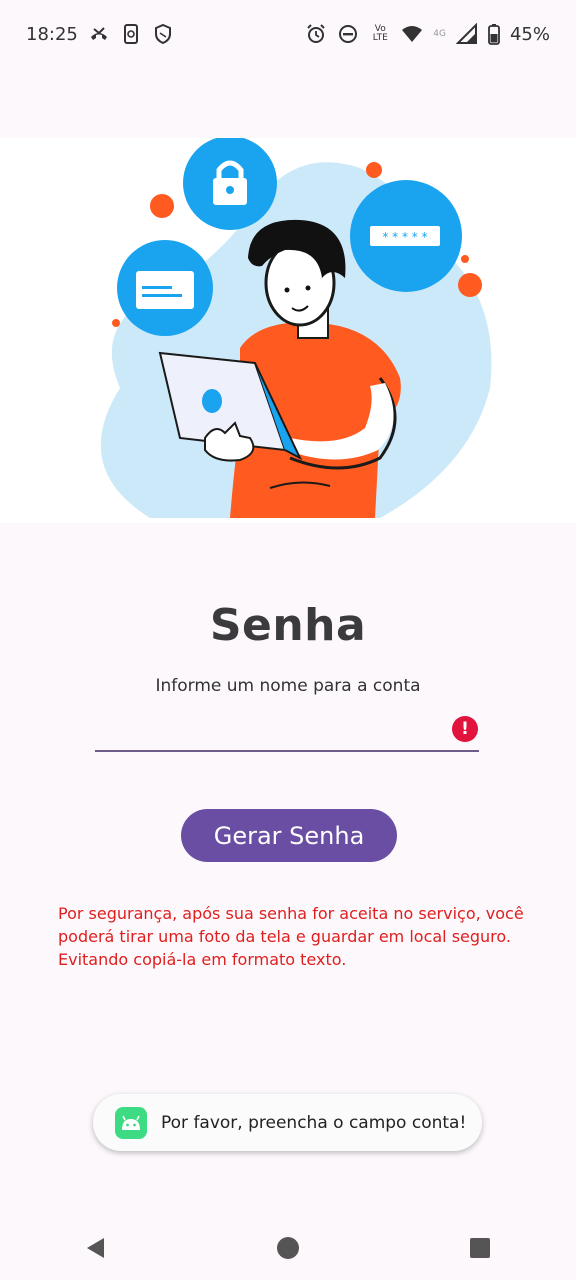 The width and height of the screenshot is (576, 1280). I want to click on wifi-icon, so click(412, 34).